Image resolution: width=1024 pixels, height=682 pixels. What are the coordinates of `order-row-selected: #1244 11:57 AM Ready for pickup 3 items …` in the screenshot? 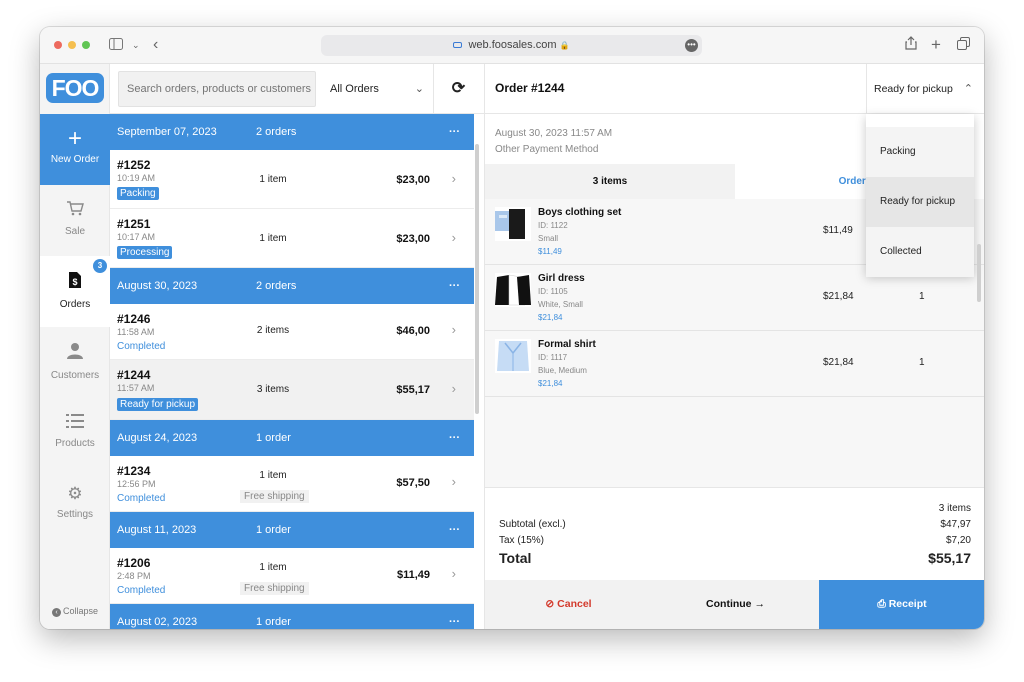 It's located at (292, 390).